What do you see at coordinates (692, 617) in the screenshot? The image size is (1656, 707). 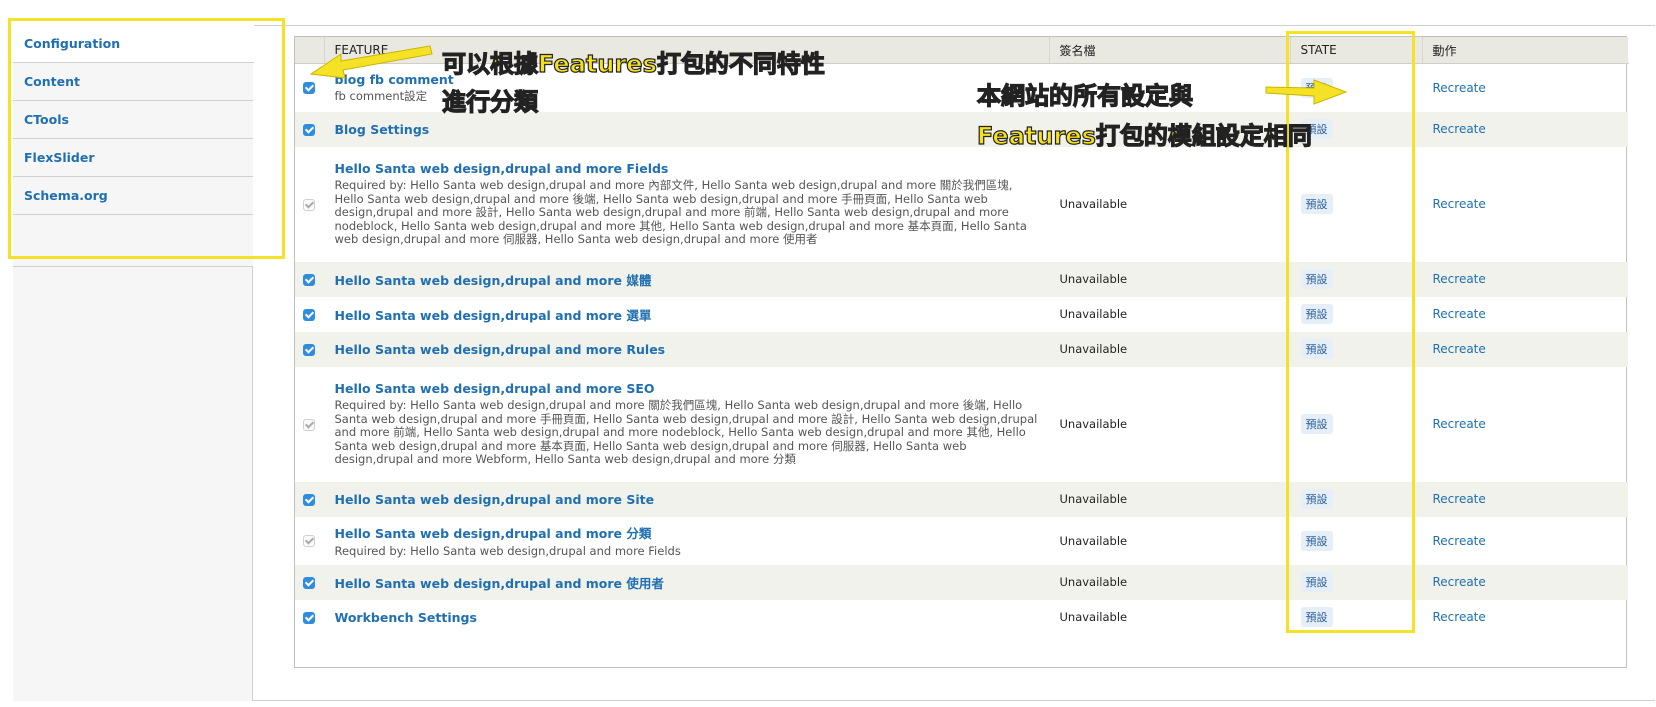 I see `feature-name-link: Workbench Settings` at bounding box center [692, 617].